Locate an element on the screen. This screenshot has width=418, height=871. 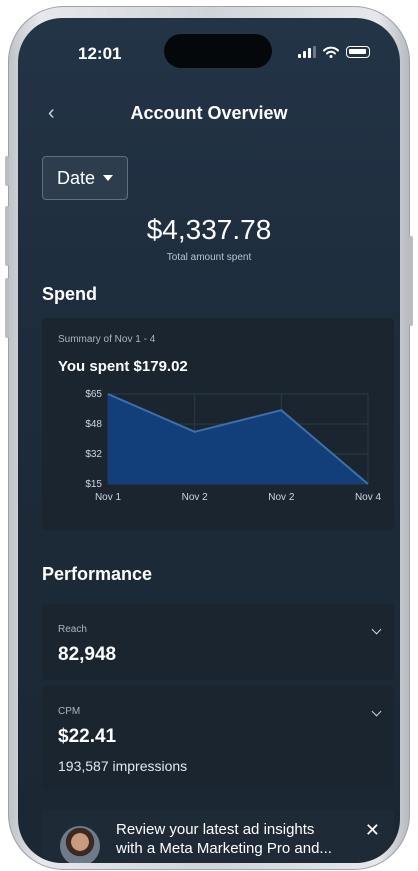
reach-label: Reach is located at coordinates (72, 629).